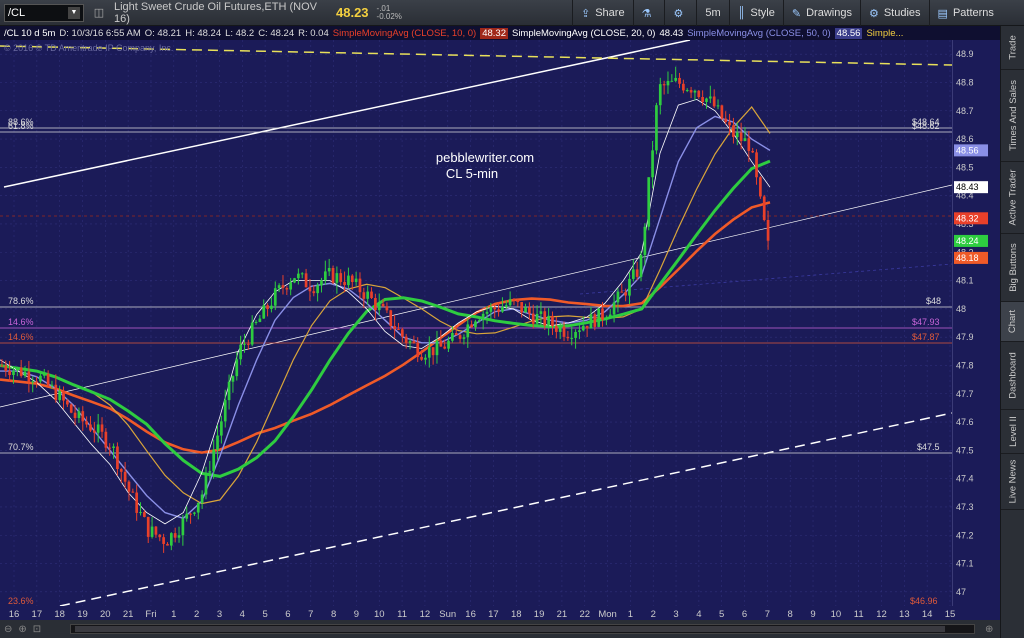 This screenshot has width=1024, height=638. What do you see at coordinates (404, 33) in the screenshot?
I see `info-sma10: SimpleMovingAvg (CLOSE, 10, 0)` at bounding box center [404, 33].